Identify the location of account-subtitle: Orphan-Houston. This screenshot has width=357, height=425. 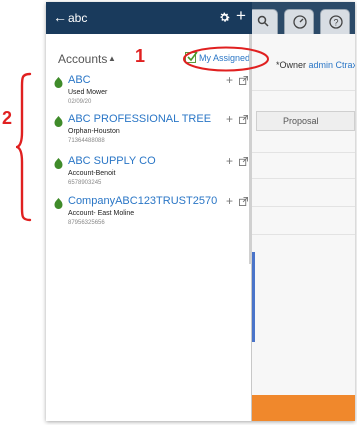
(94, 131).